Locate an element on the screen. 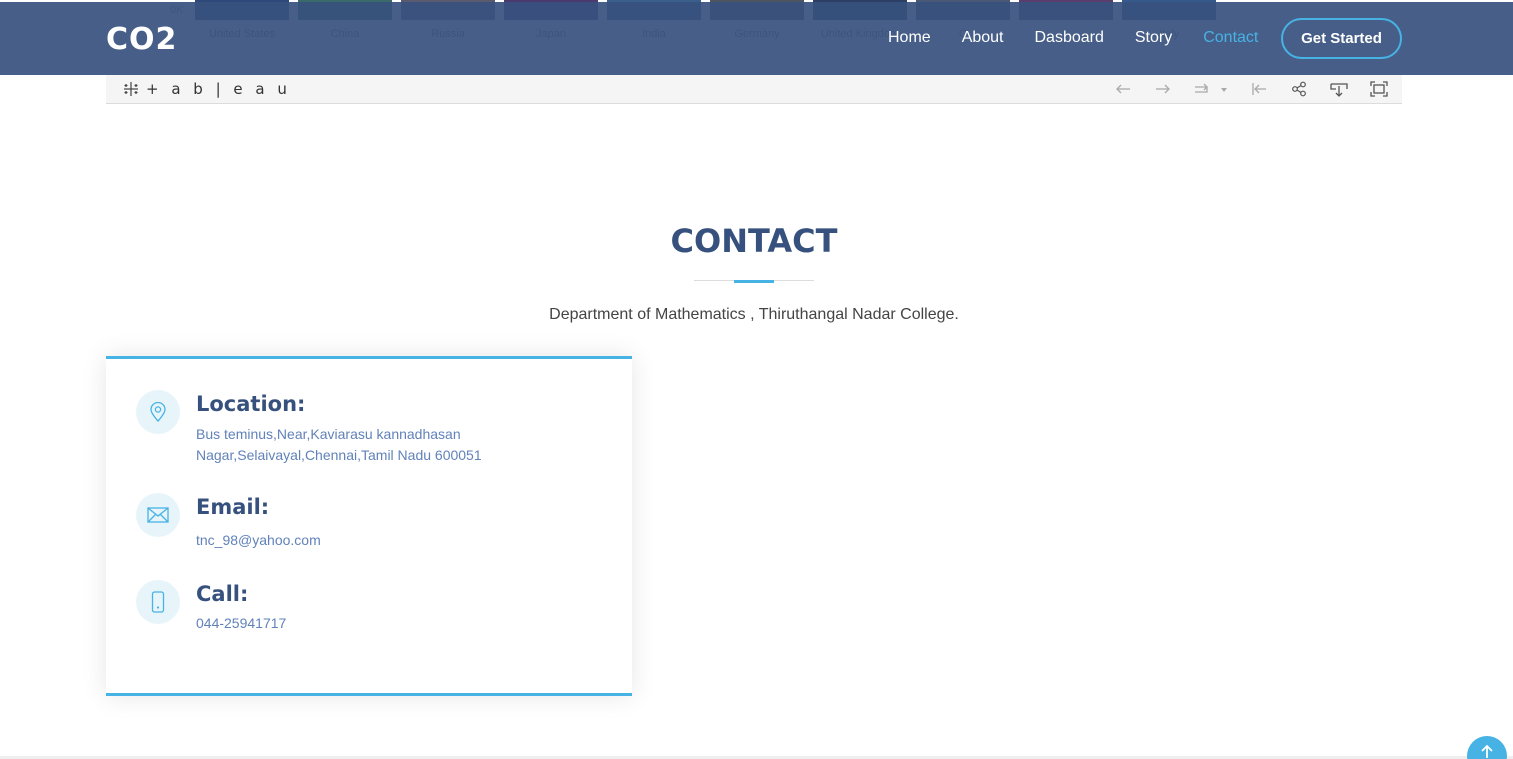  back-to-top-button is located at coordinates (1487, 747).